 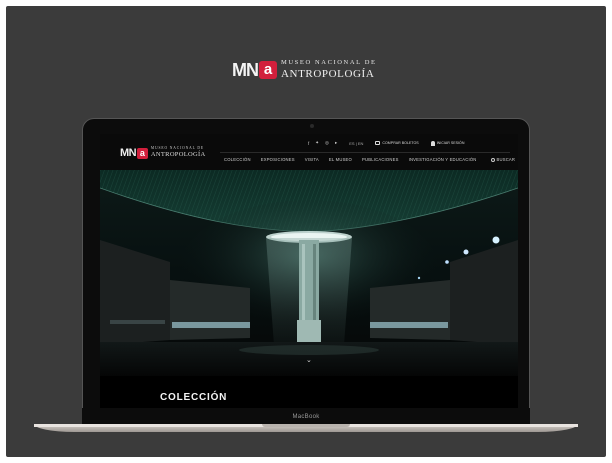 What do you see at coordinates (245, 70) in the screenshot?
I see `brand-logo-mark: MN` at bounding box center [245, 70].